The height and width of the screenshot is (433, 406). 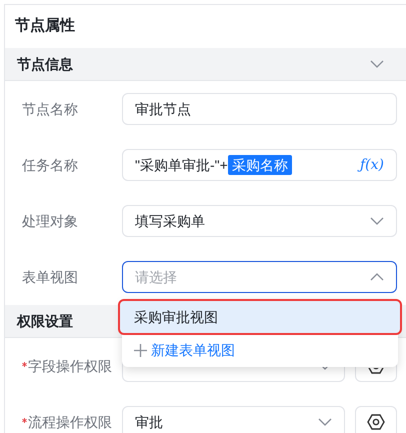 What do you see at coordinates (170, 221) in the screenshot?
I see `select-value: 填写采购单` at bounding box center [170, 221].